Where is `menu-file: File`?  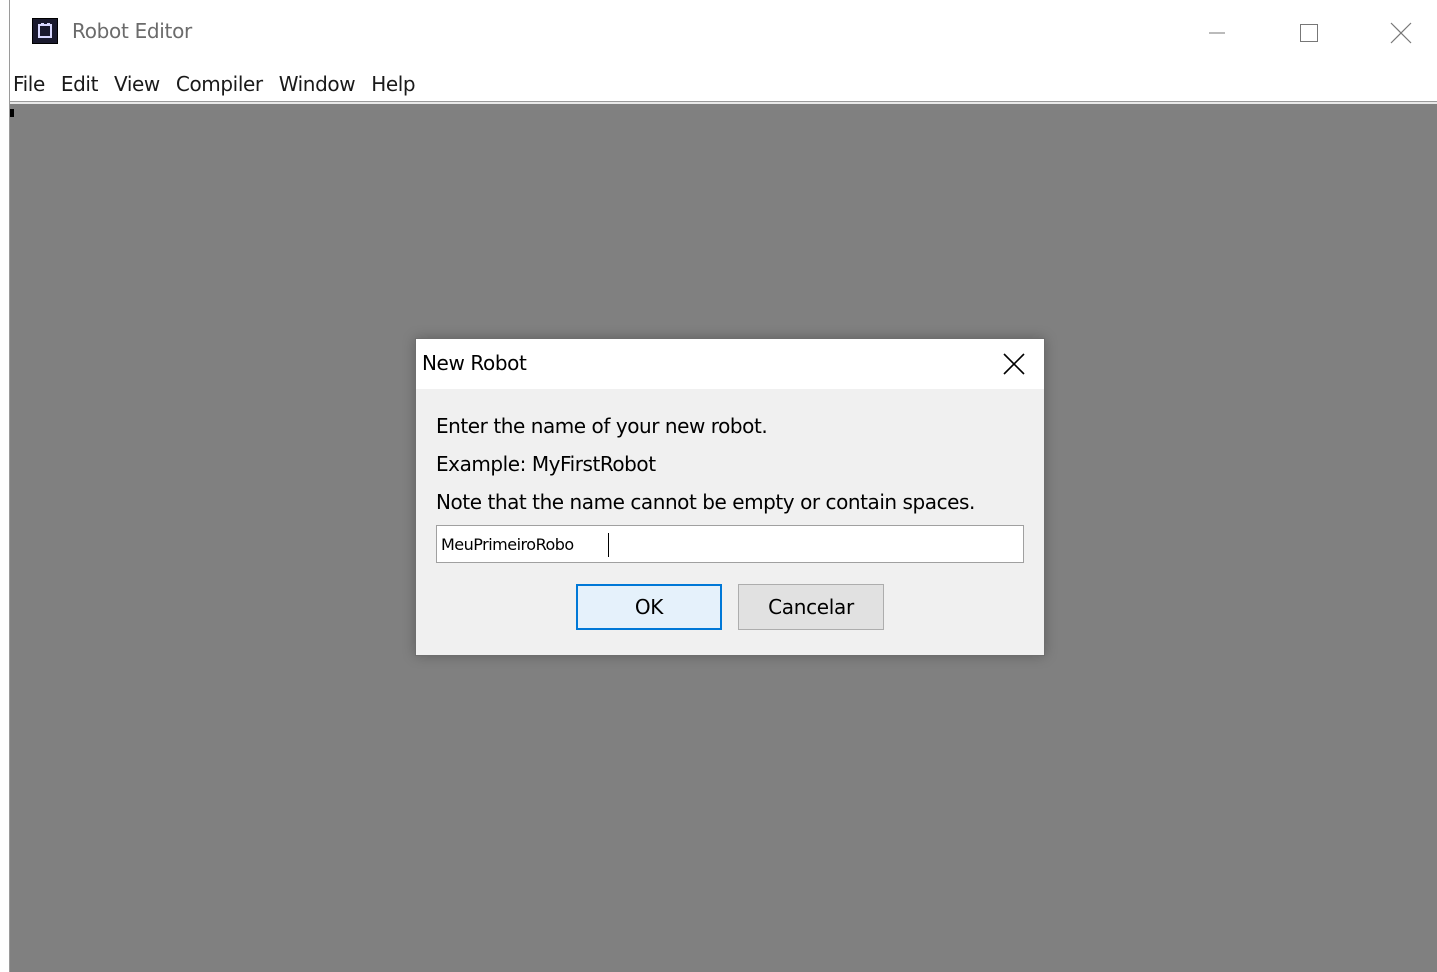
menu-file: File is located at coordinates (31, 84).